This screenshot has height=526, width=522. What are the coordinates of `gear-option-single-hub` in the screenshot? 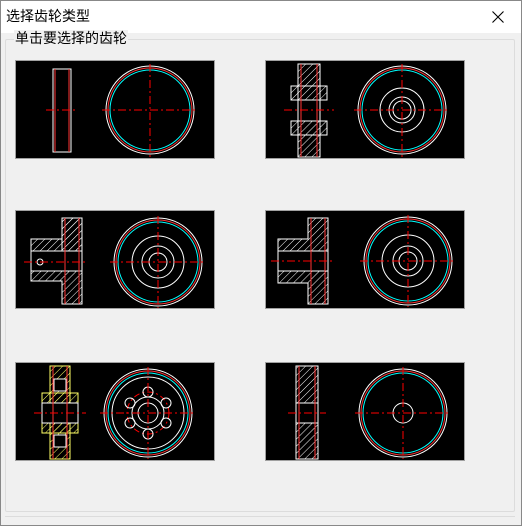 It's located at (365, 259).